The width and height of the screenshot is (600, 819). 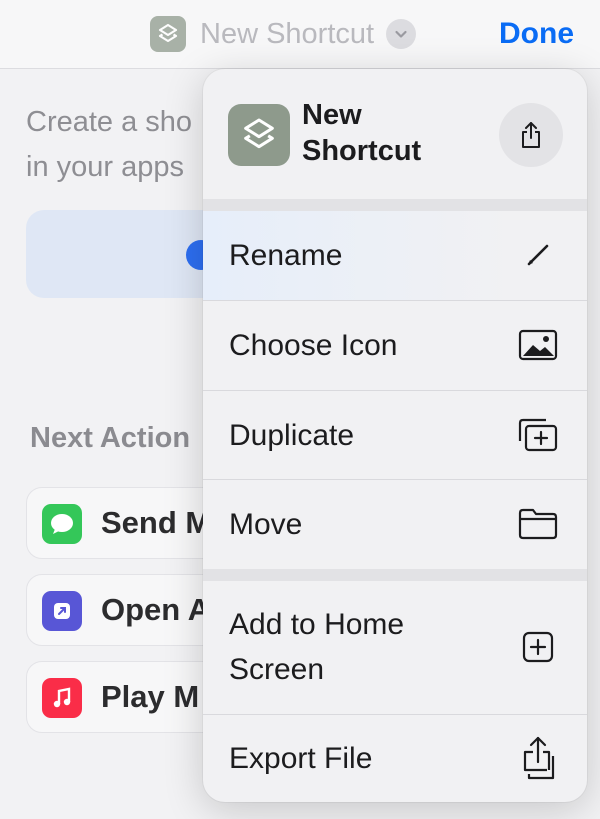 I want to click on export-icon, so click(x=538, y=758).